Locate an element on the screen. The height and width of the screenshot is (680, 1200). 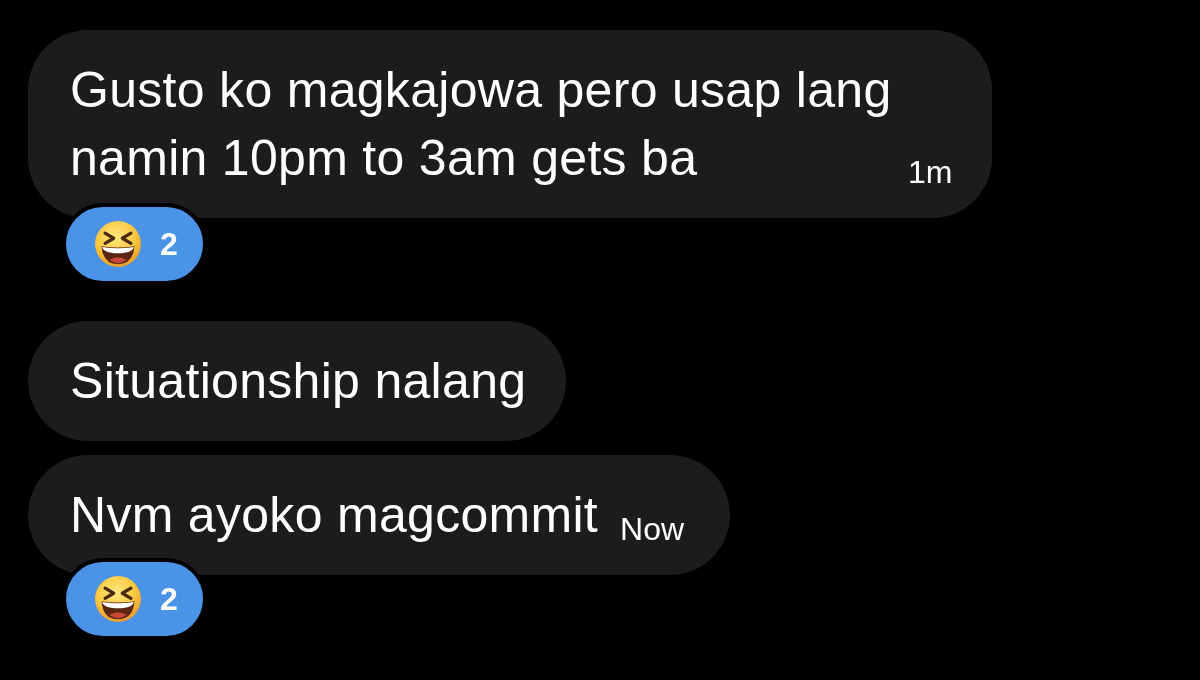
message-text: Gusto ko magkajowa pero usap lang namin 10pm to 3am gets ba is located at coordinates (481, 124).